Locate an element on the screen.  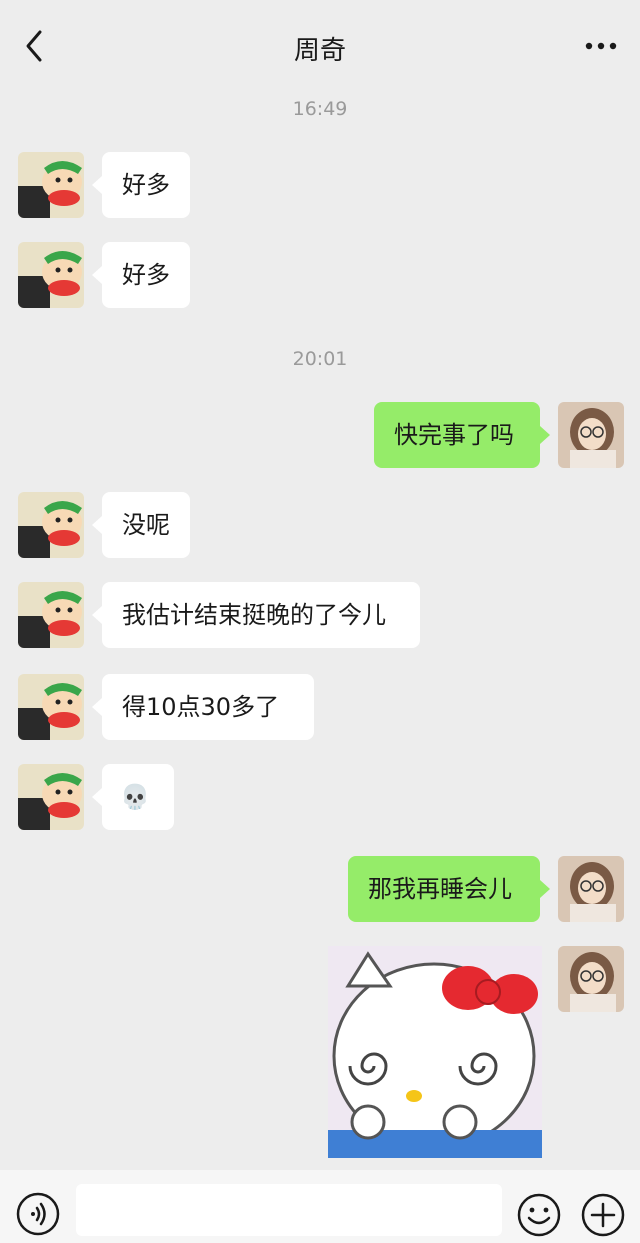
ellipsis-icon is located at coordinates (601, 46).